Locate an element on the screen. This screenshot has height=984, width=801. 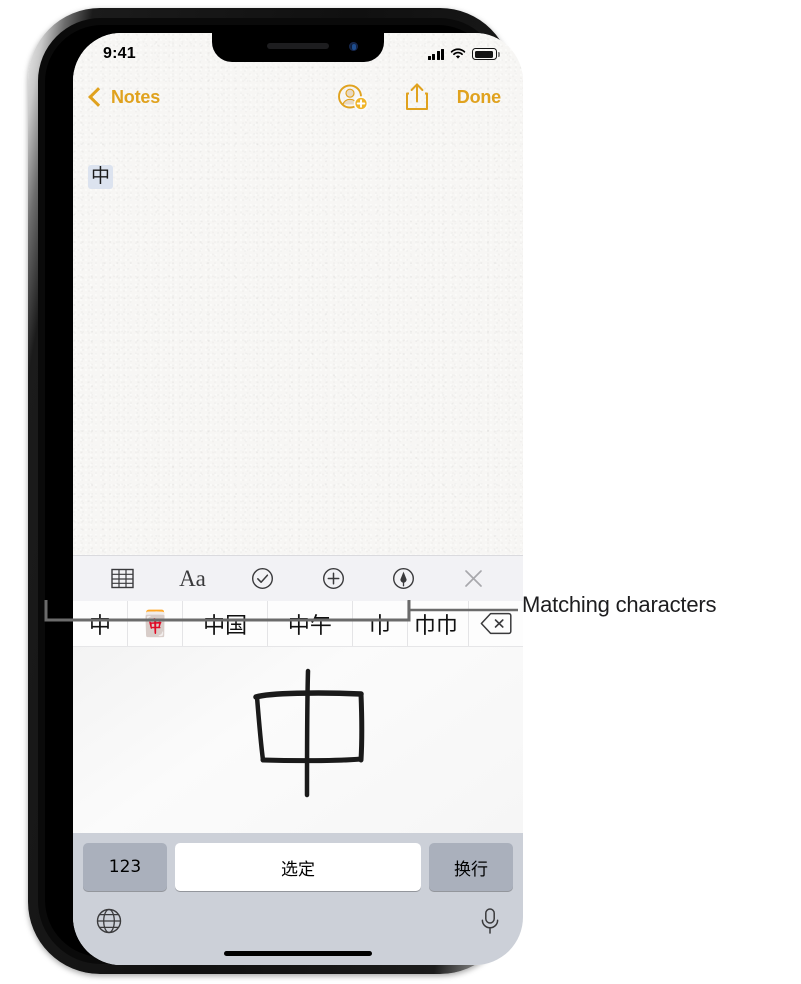
callout-label: Matching characters is located at coordinates (619, 604).